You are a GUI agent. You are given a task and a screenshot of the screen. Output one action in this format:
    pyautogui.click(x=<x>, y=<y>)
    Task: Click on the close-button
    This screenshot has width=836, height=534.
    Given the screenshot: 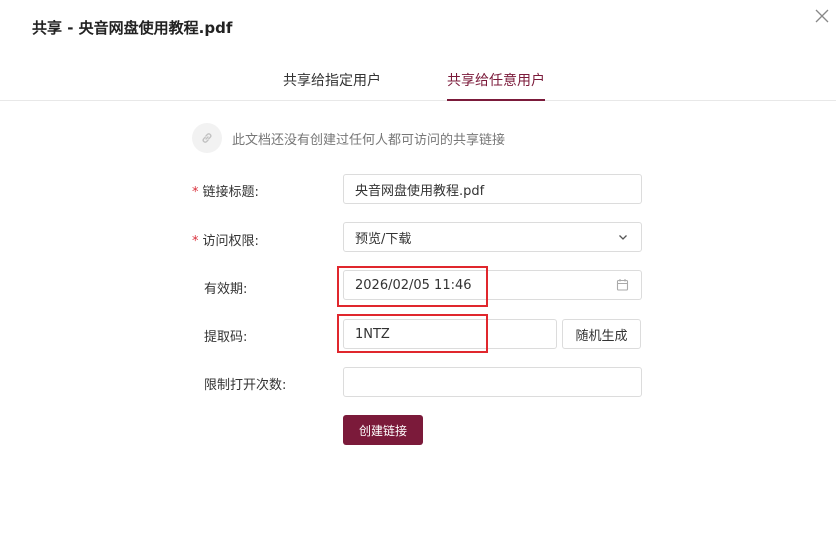 What is the action you would take?
    pyautogui.click(x=822, y=16)
    